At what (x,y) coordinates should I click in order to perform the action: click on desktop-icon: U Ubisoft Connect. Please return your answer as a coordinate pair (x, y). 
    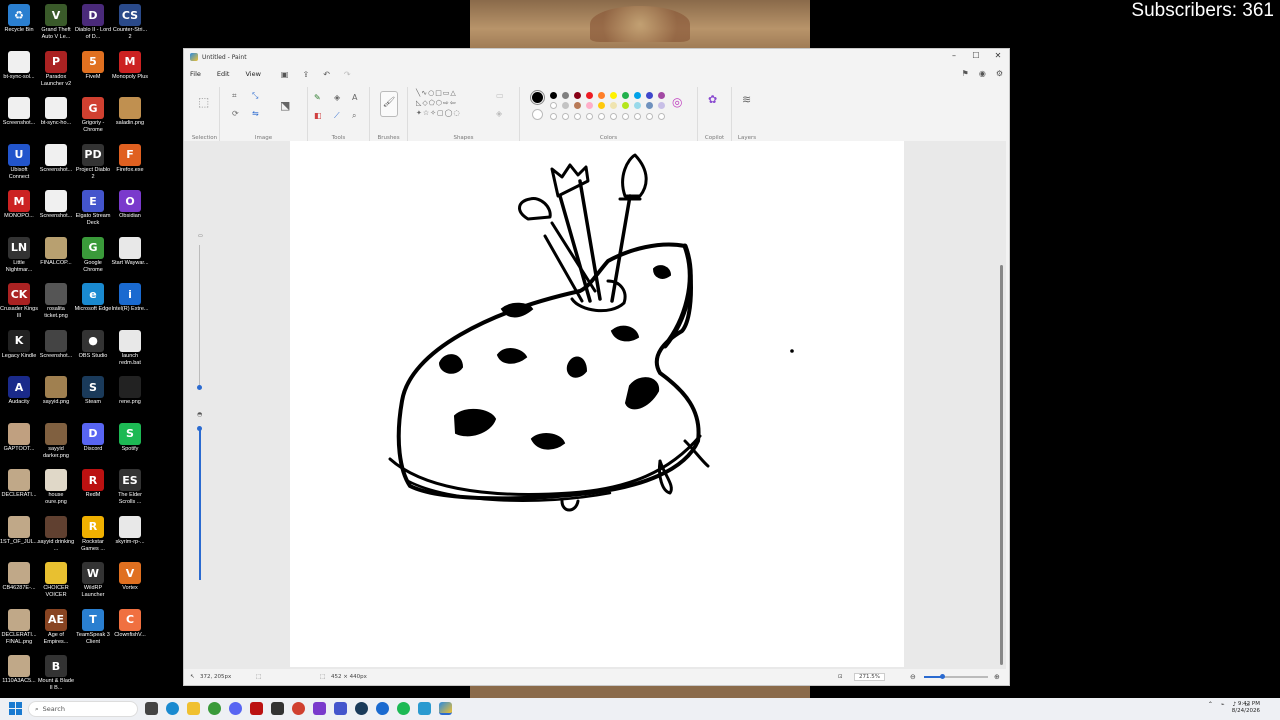
    Looking at the image, I should click on (19, 161).